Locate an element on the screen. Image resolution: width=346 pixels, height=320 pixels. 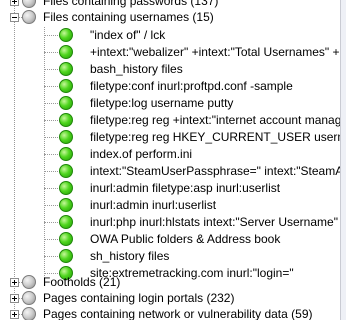
collapse-toggle-icon is located at coordinates (14, 17).